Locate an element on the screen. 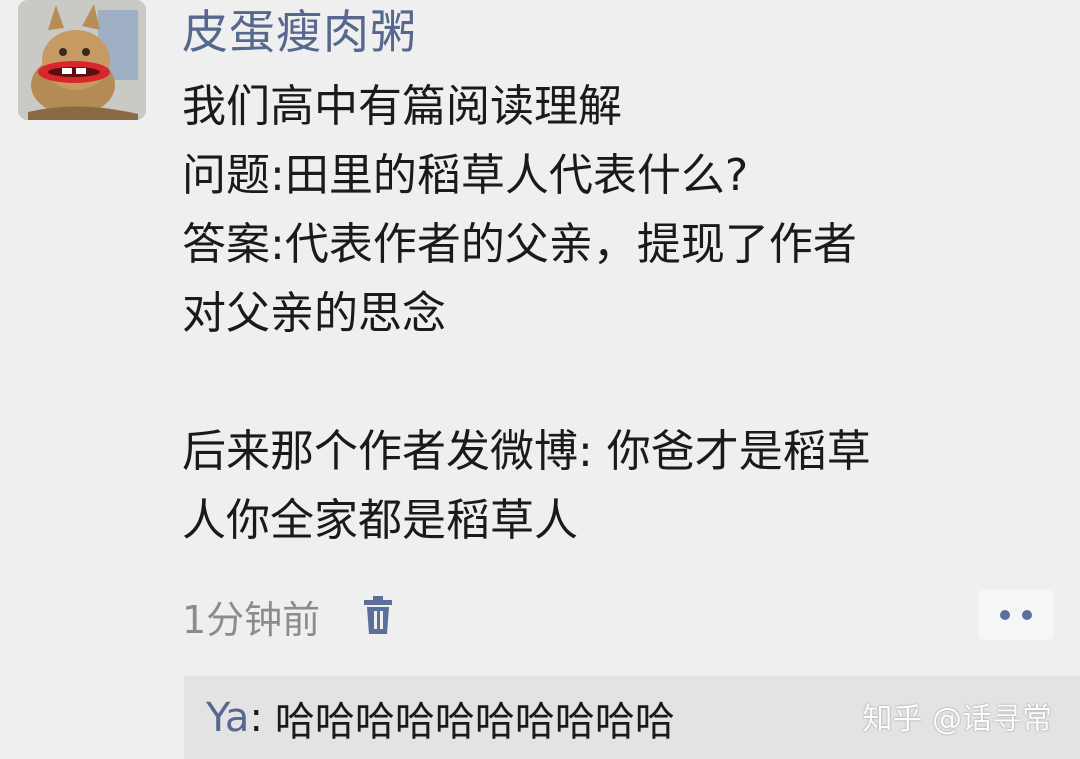  post-line: 后来那个作者发微博: 你爸才是稻草 is located at coordinates (526, 451).